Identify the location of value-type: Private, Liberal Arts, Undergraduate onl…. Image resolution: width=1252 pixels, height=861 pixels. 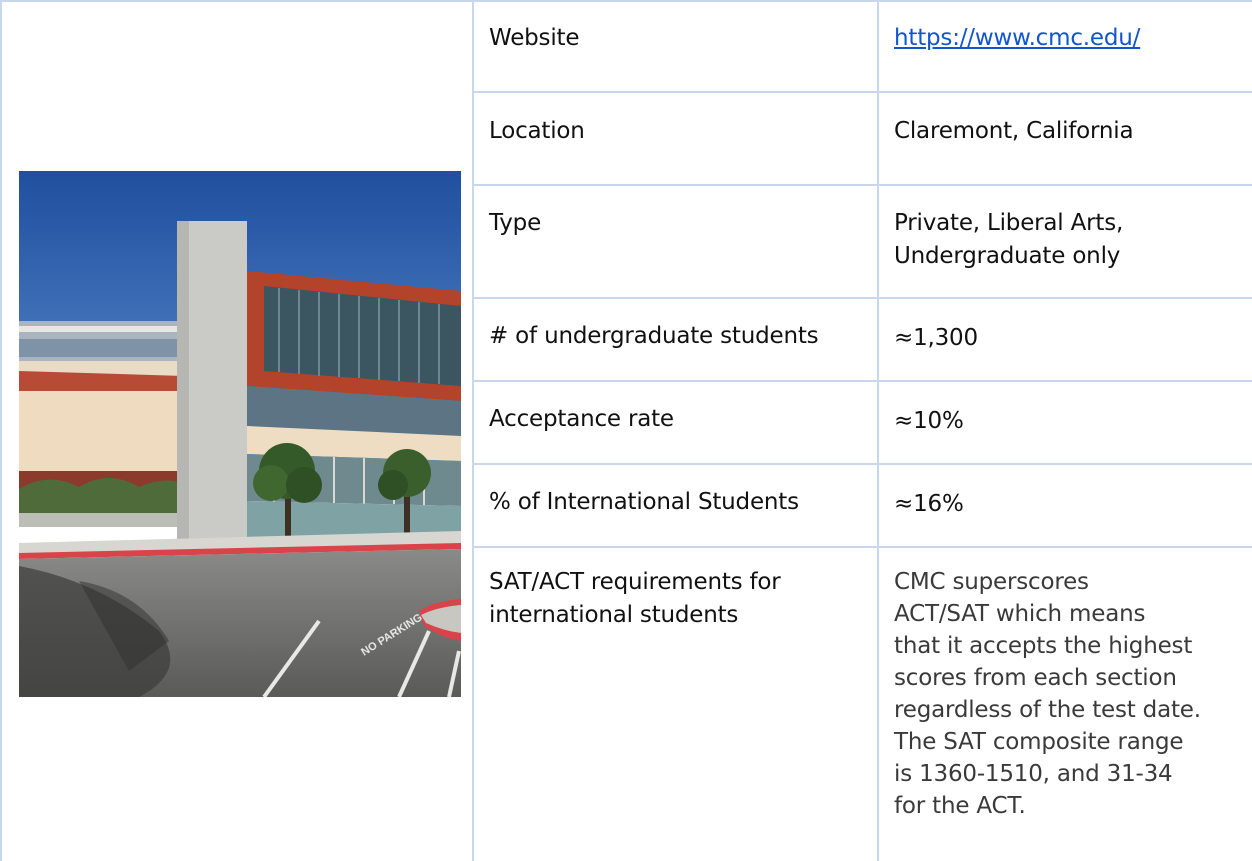
(1009, 239).